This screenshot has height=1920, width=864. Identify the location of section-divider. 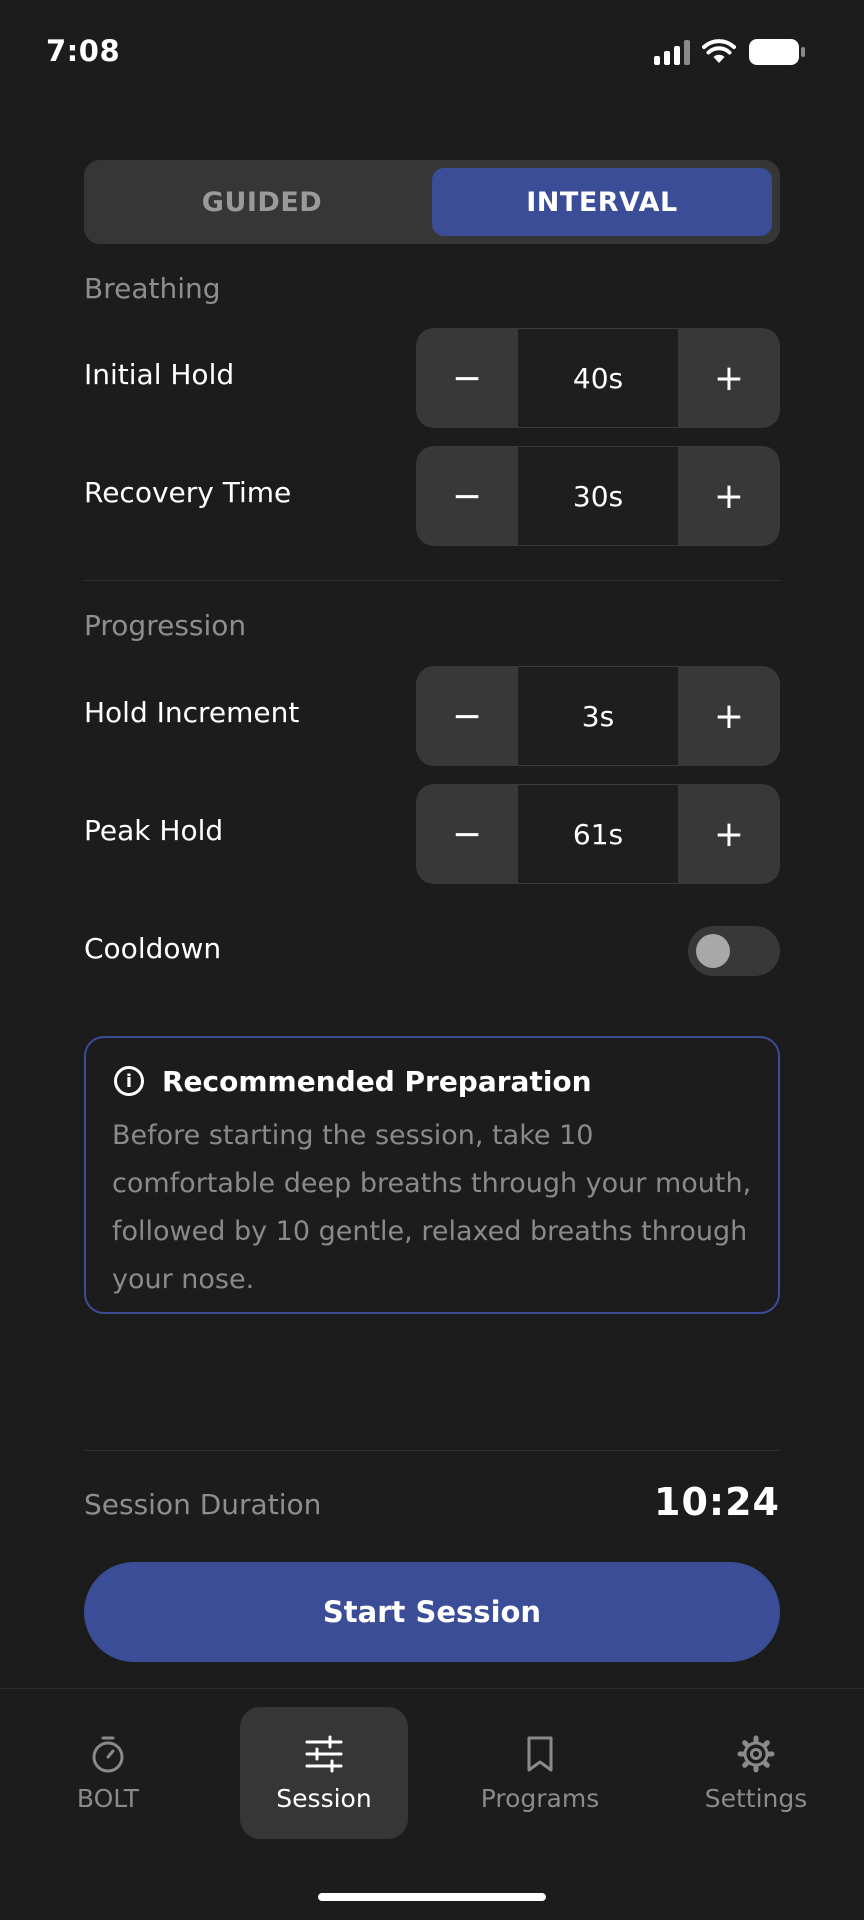
(432, 580).